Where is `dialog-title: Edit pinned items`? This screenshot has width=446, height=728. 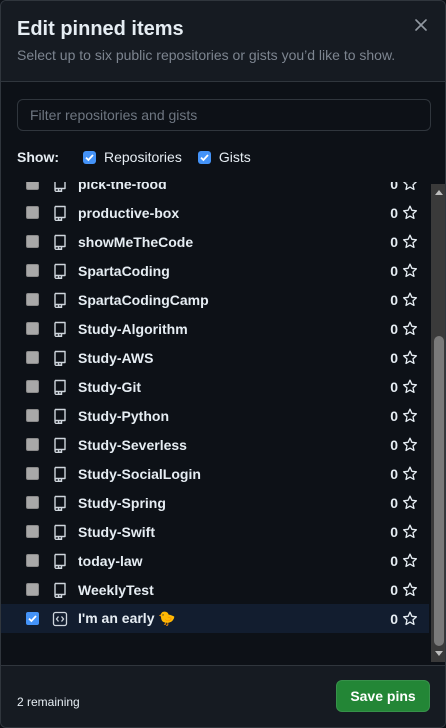 dialog-title: Edit pinned items is located at coordinates (100, 29).